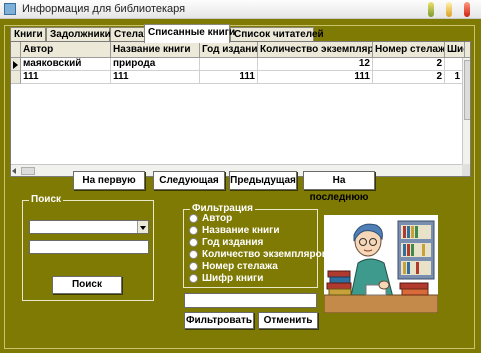 Image resolution: width=481 pixels, height=353 pixels. I want to click on table-cell: 1, so click(454, 77).